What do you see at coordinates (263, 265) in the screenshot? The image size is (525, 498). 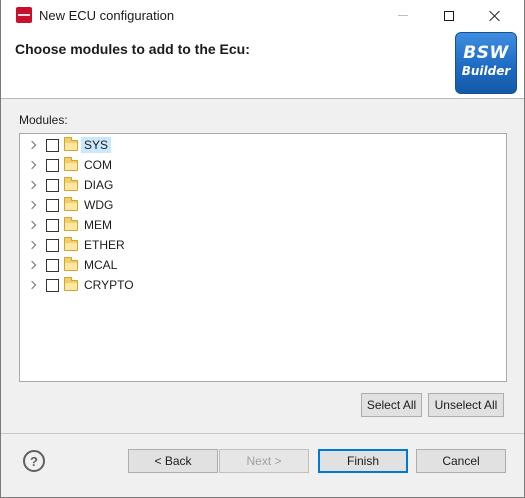 I see `tree-row-mcal: MCAL` at bounding box center [263, 265].